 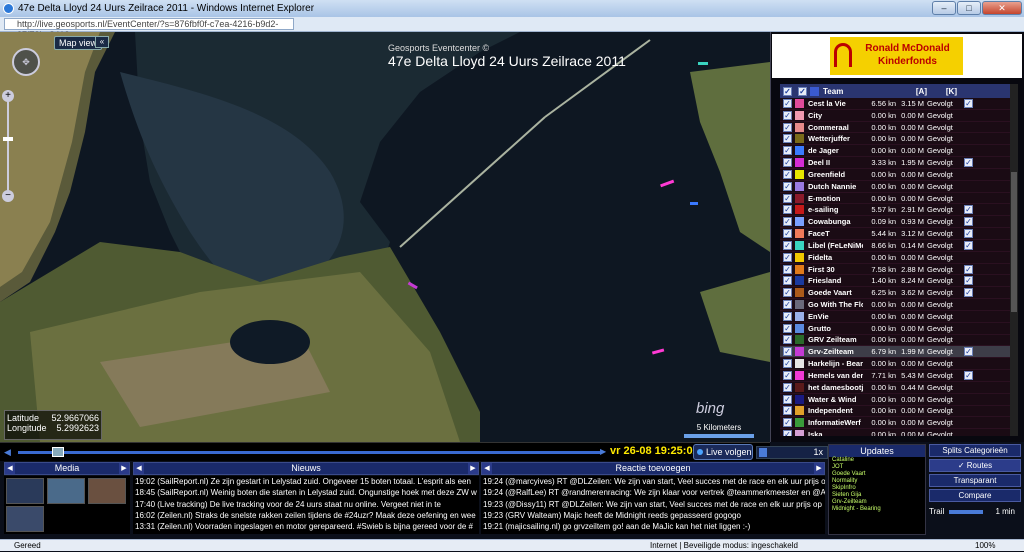 What do you see at coordinates (899, 175) in the screenshot?
I see `team-row: ✓ Greenfield 0.00 kn 0.00 M Gevolgt` at bounding box center [899, 175].